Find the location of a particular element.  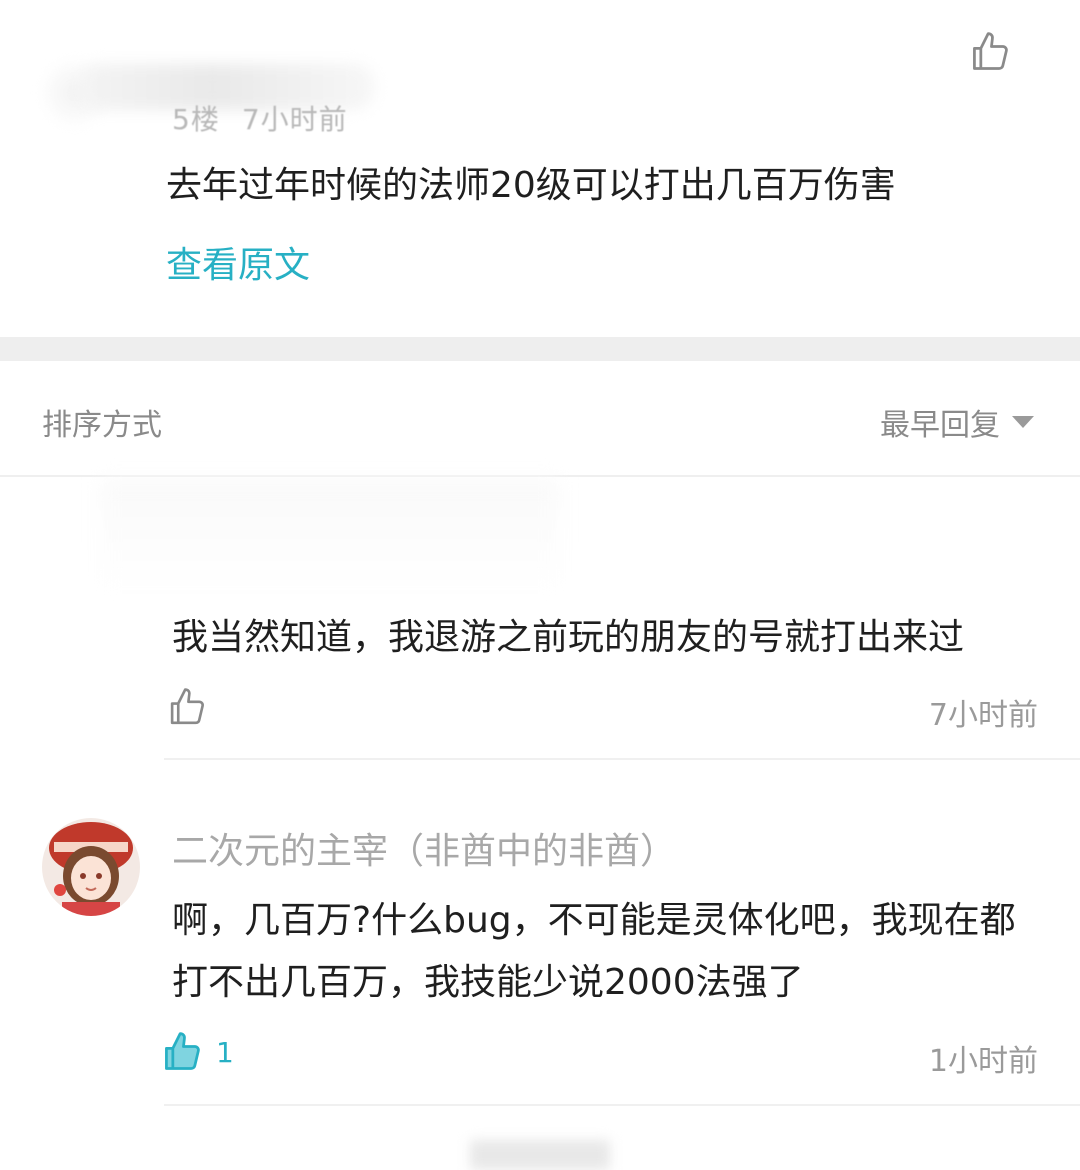

like-count: 1 is located at coordinates (225, 1052).